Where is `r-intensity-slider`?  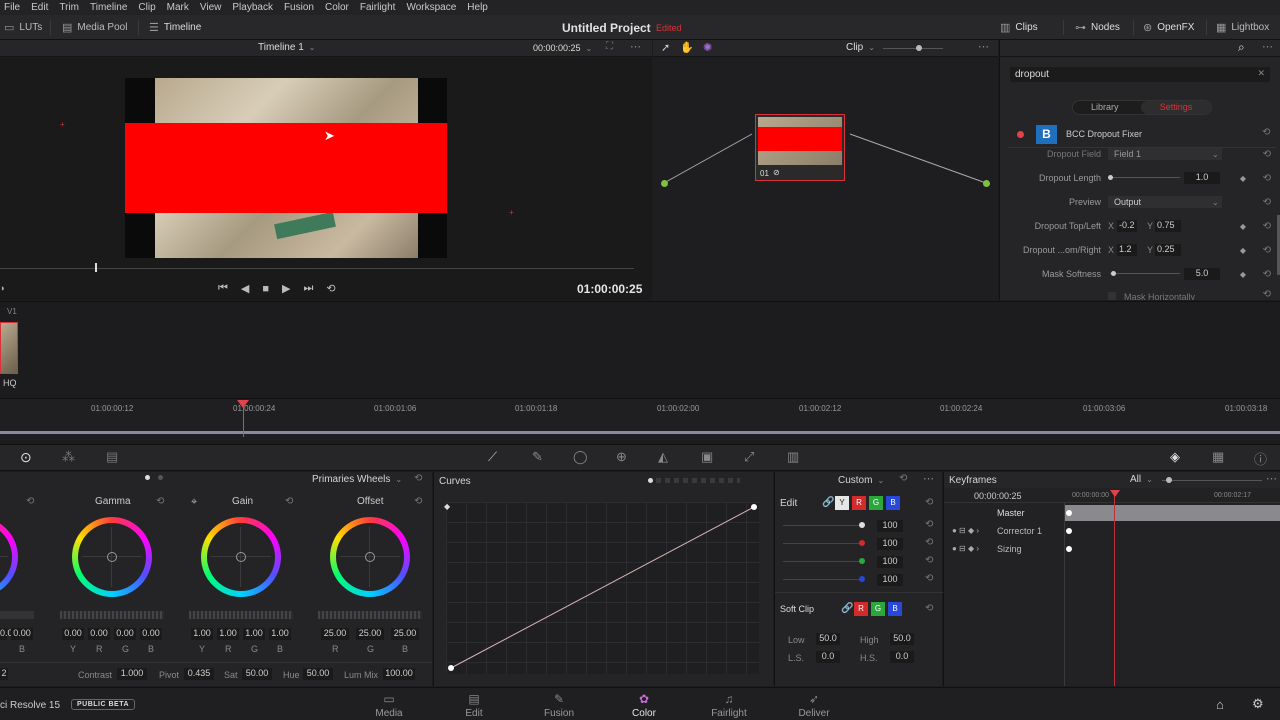 r-intensity-slider is located at coordinates (823, 543).